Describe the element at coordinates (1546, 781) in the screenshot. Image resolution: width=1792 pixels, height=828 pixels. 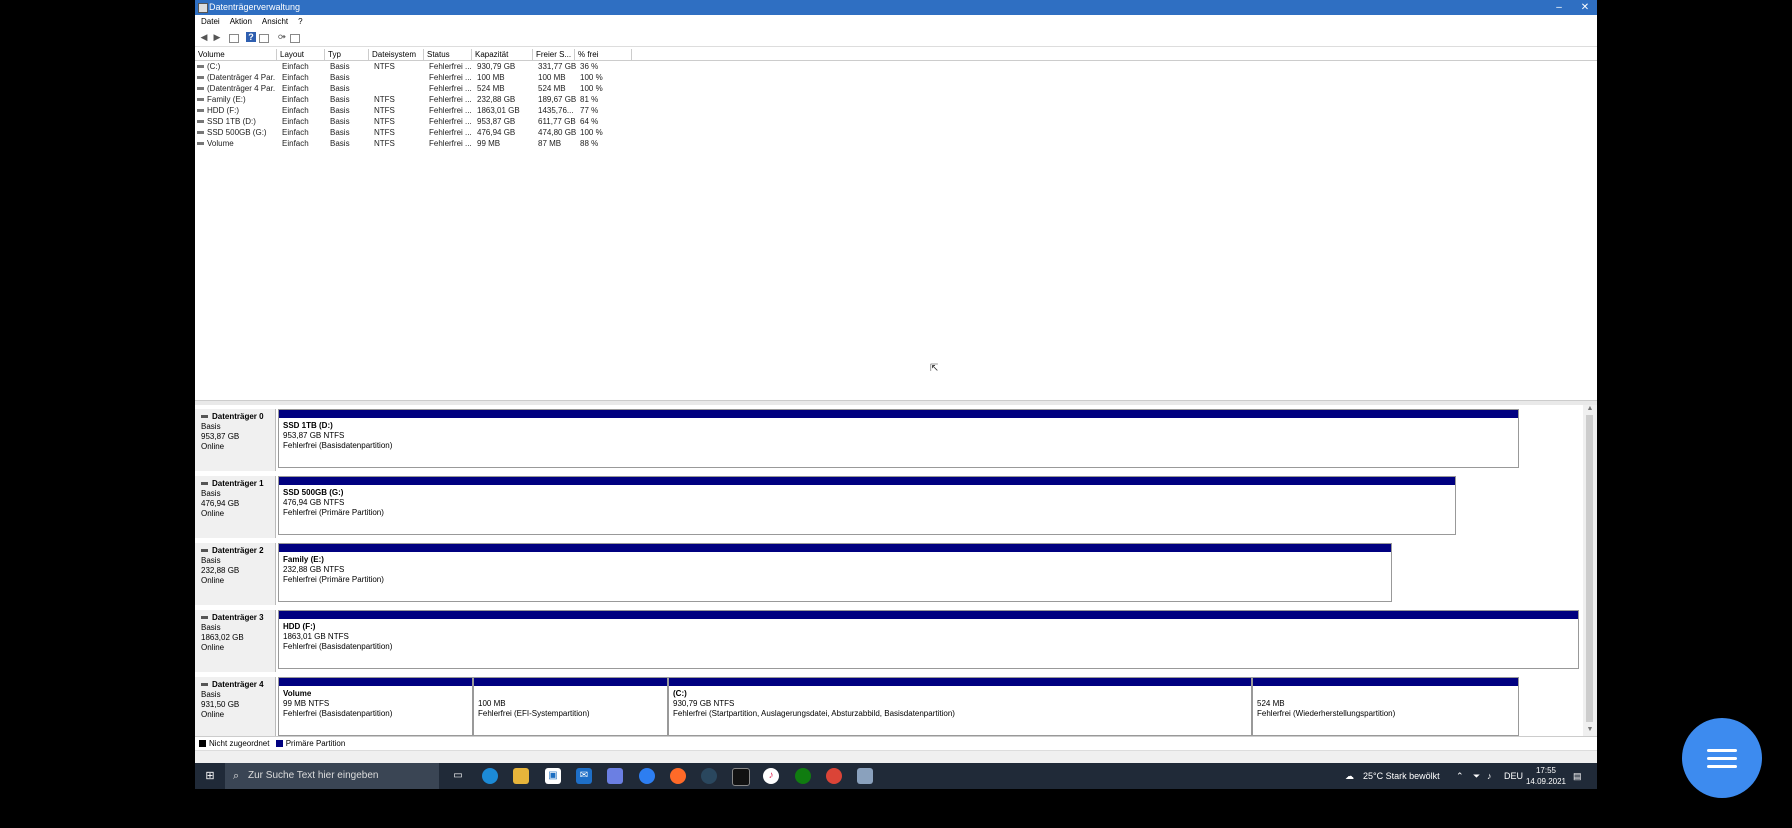
I see `clock-date: 14.09.2021` at that location.